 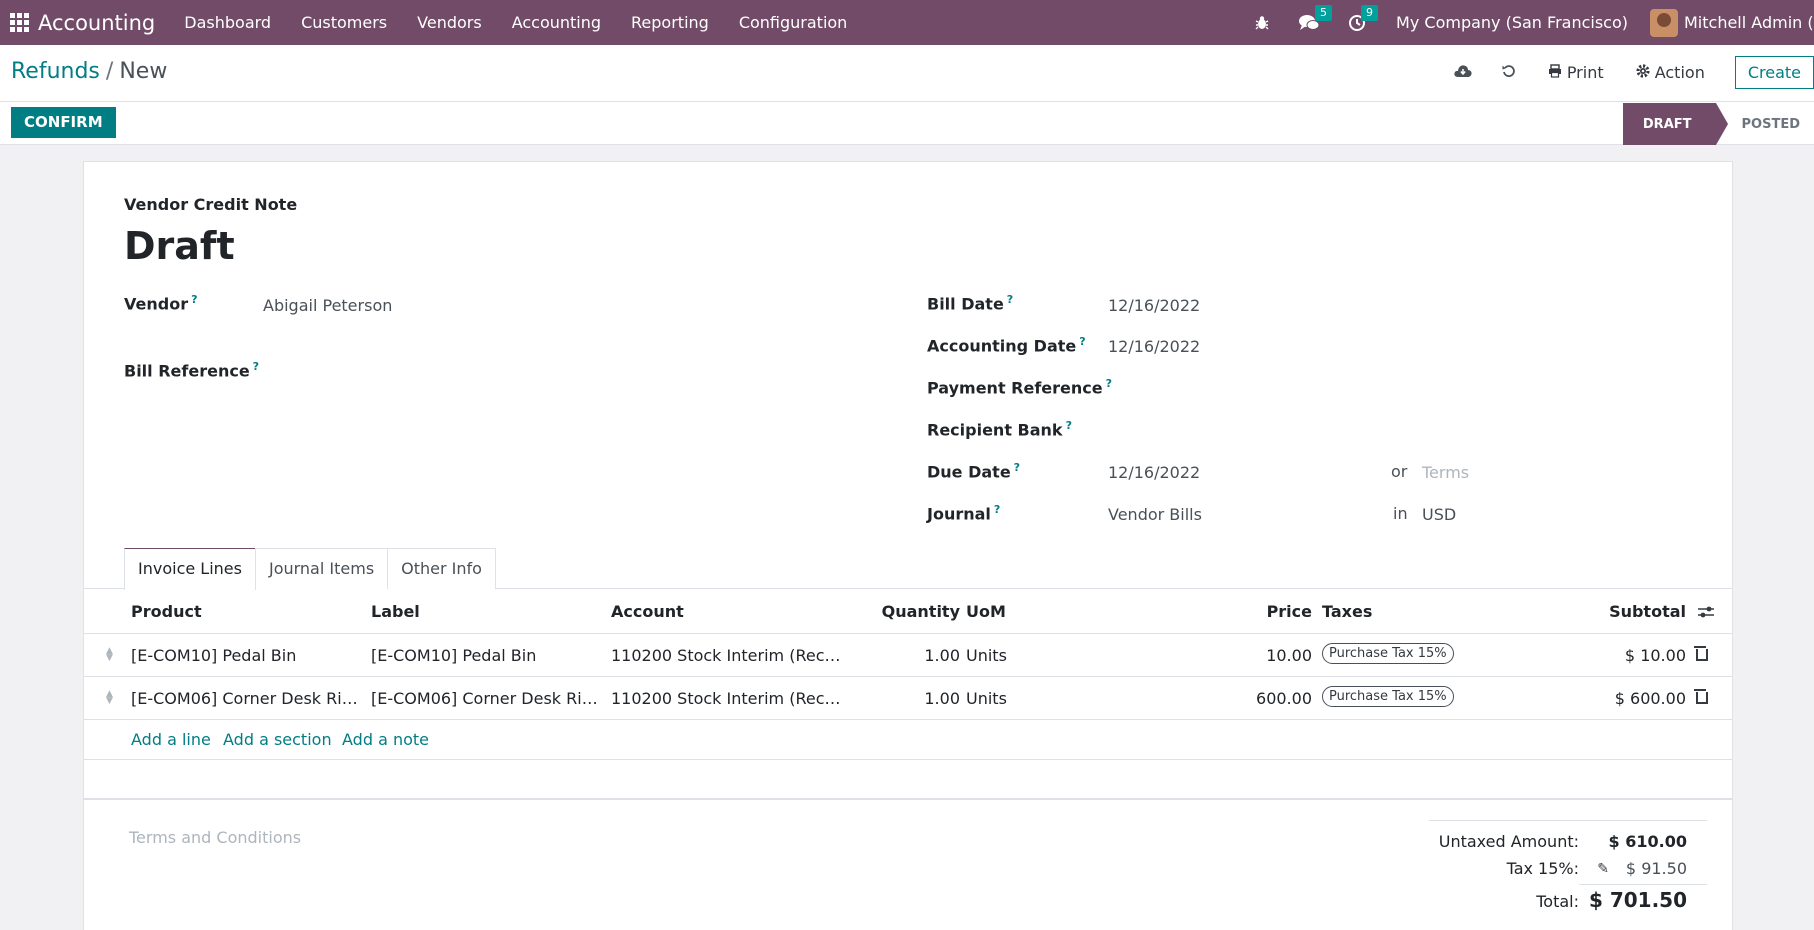 What do you see at coordinates (63, 122) in the screenshot?
I see `confirm-button: CONFIRM` at bounding box center [63, 122].